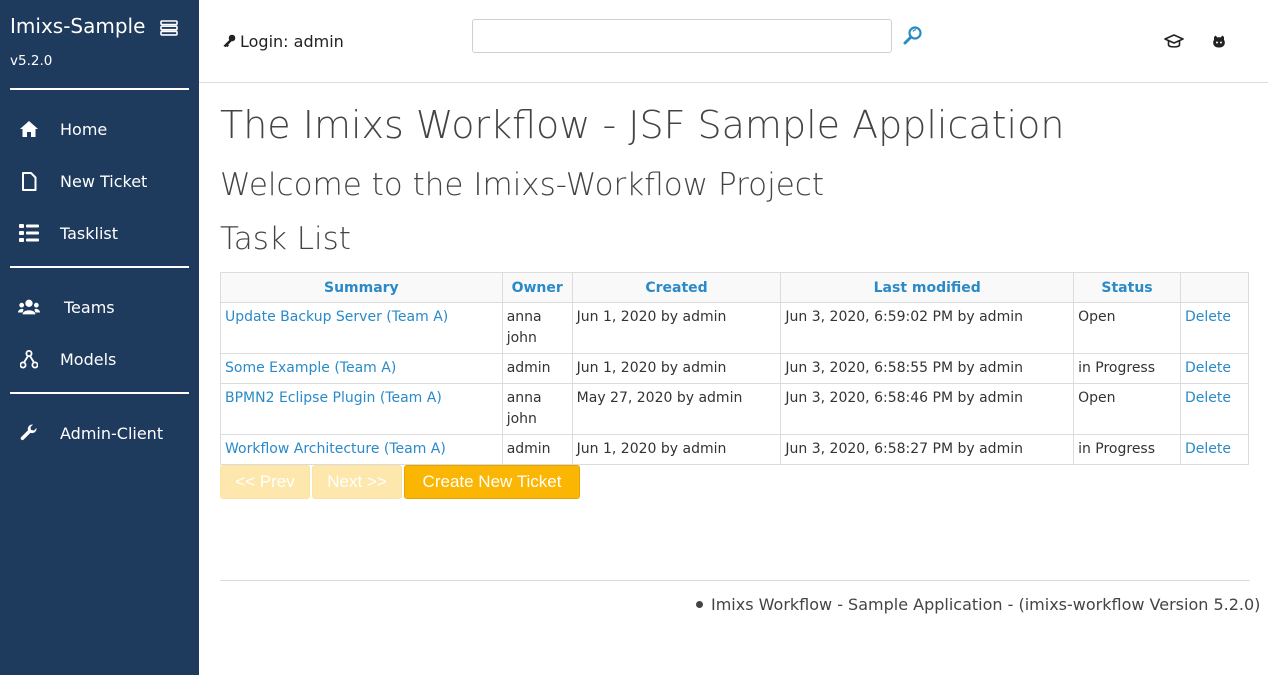 The height and width of the screenshot is (675, 1268). I want to click on column-header-last-modified: Last modified, so click(927, 287).